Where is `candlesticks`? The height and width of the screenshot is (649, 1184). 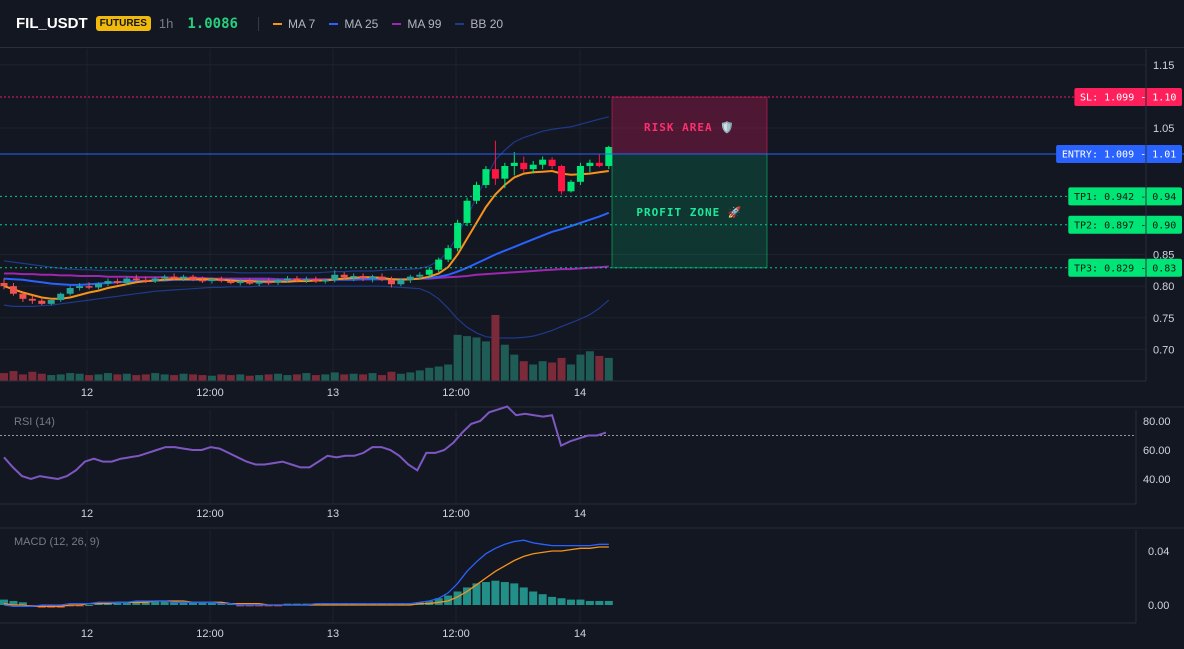 candlesticks is located at coordinates (306, 223).